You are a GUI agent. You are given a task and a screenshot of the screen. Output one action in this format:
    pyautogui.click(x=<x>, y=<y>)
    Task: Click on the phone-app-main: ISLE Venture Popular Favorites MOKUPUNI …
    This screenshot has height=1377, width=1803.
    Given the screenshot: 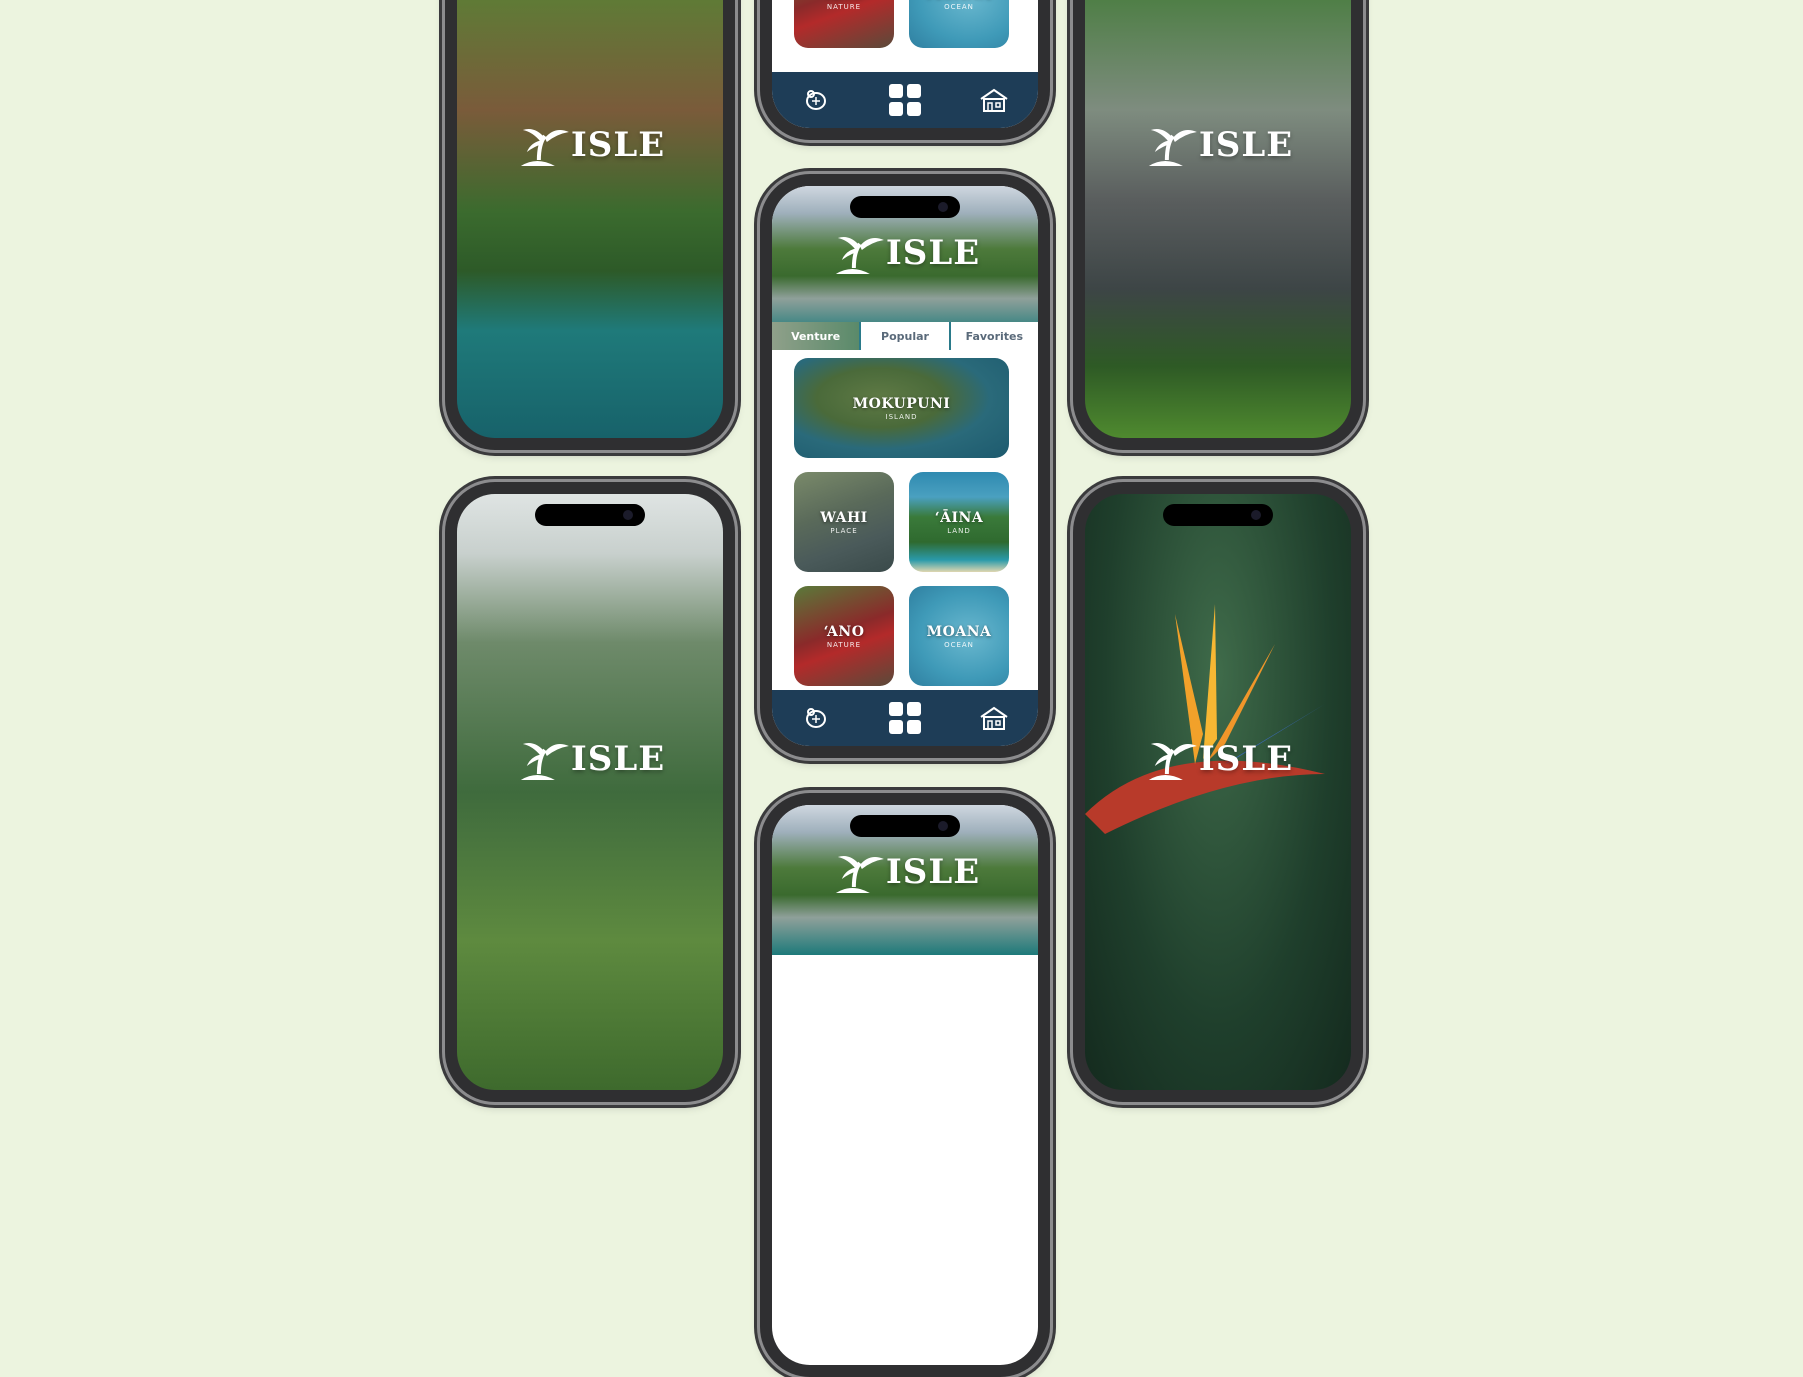 What is the action you would take?
    pyautogui.click(x=905, y=466)
    